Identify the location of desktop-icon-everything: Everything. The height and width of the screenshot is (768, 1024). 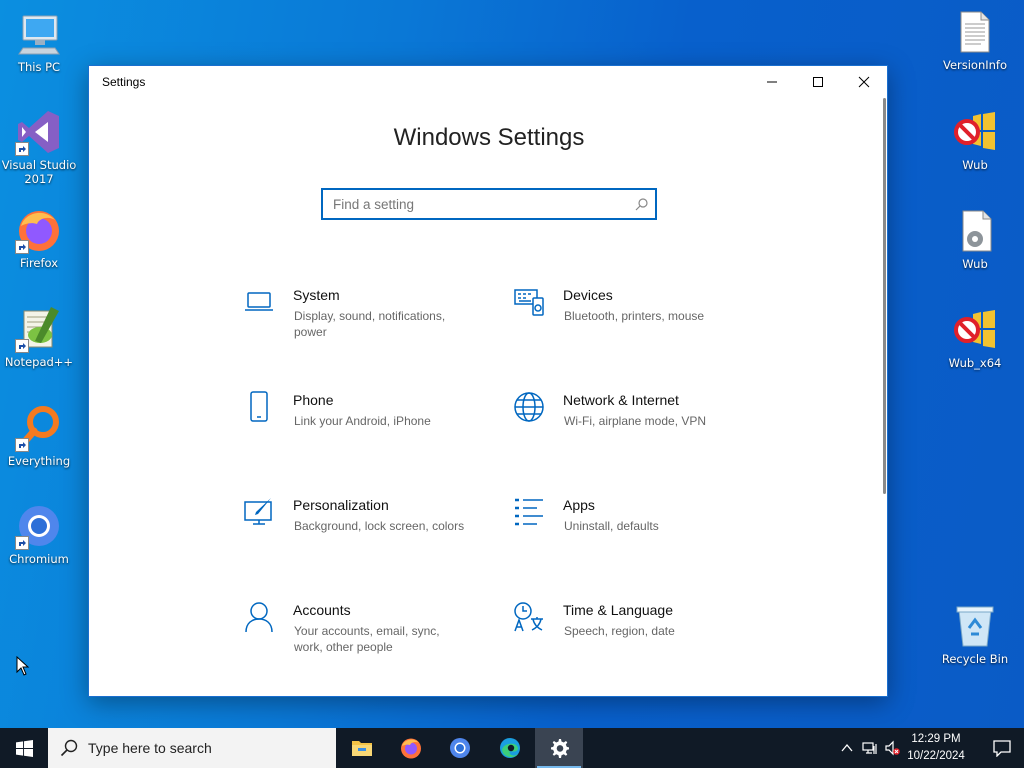
(39, 436).